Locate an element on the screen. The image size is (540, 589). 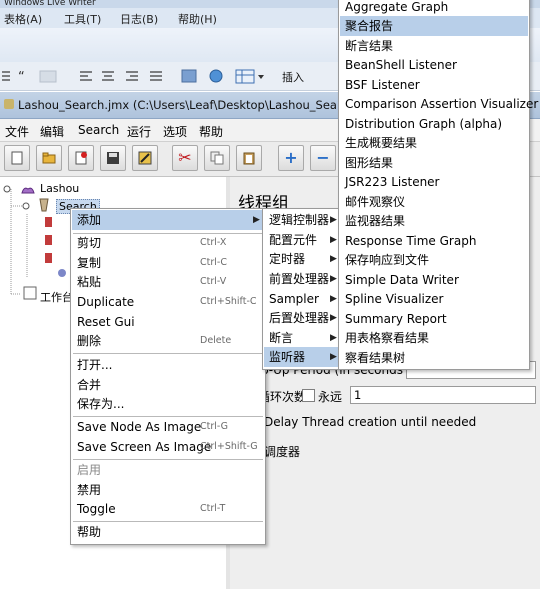
menu-item-save-node-image: Save Node As Image Ctrl-G is located at coordinates (168, 427).